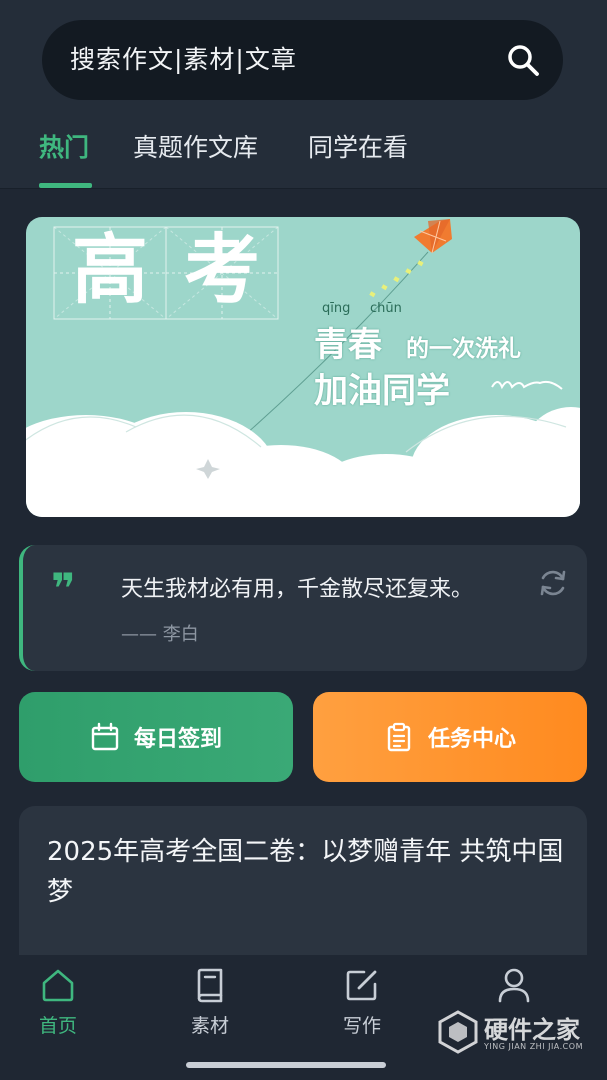 The image size is (607, 1080). What do you see at coordinates (303, 153) in the screenshot?
I see `tab-bar: 热门 真题作文库 同学在看` at bounding box center [303, 153].